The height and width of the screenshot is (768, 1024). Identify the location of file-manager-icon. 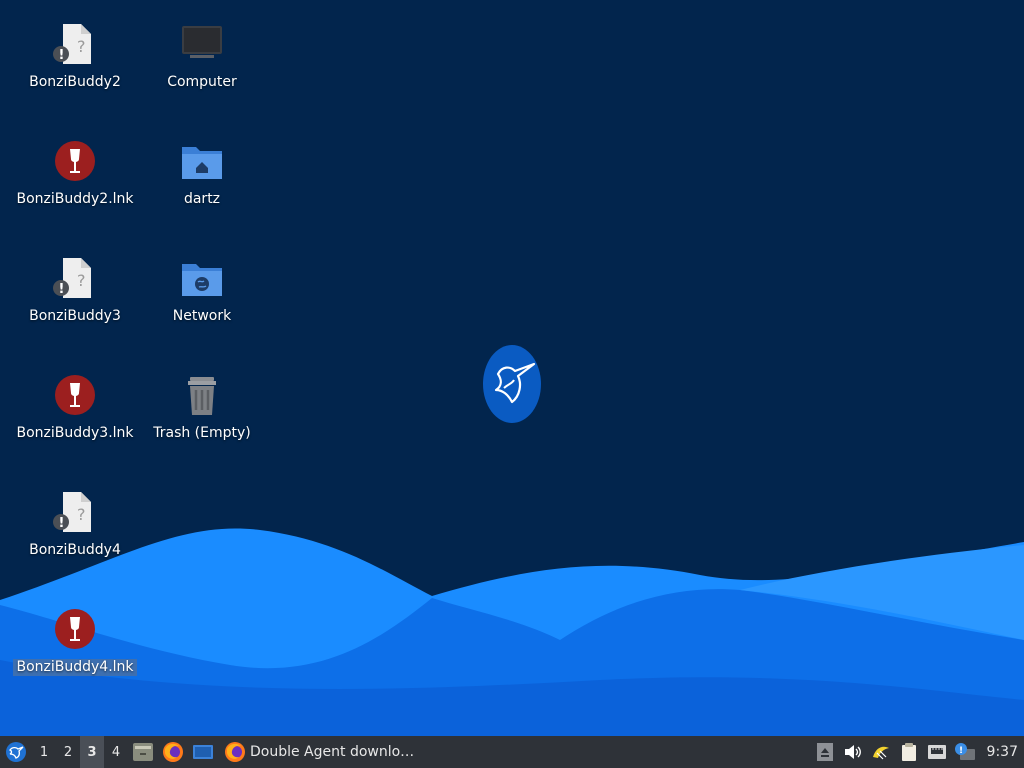
(143, 752).